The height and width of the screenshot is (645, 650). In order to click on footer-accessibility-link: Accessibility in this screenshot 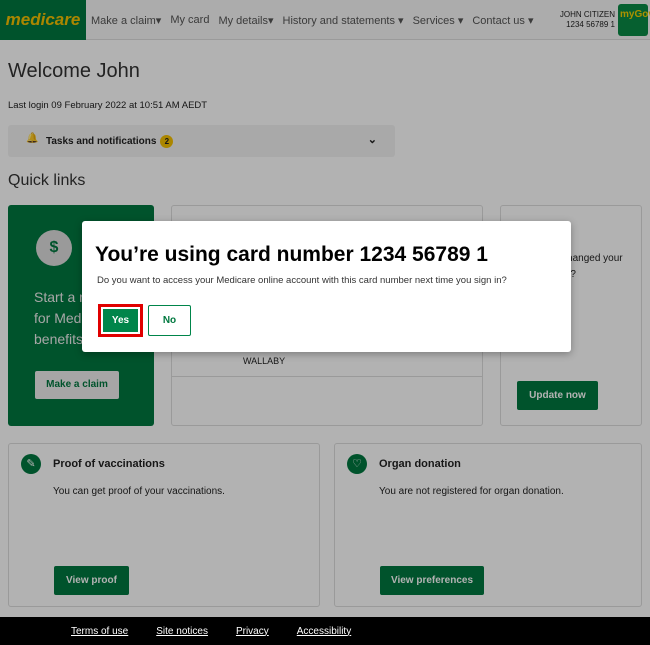, I will do `click(324, 631)`.